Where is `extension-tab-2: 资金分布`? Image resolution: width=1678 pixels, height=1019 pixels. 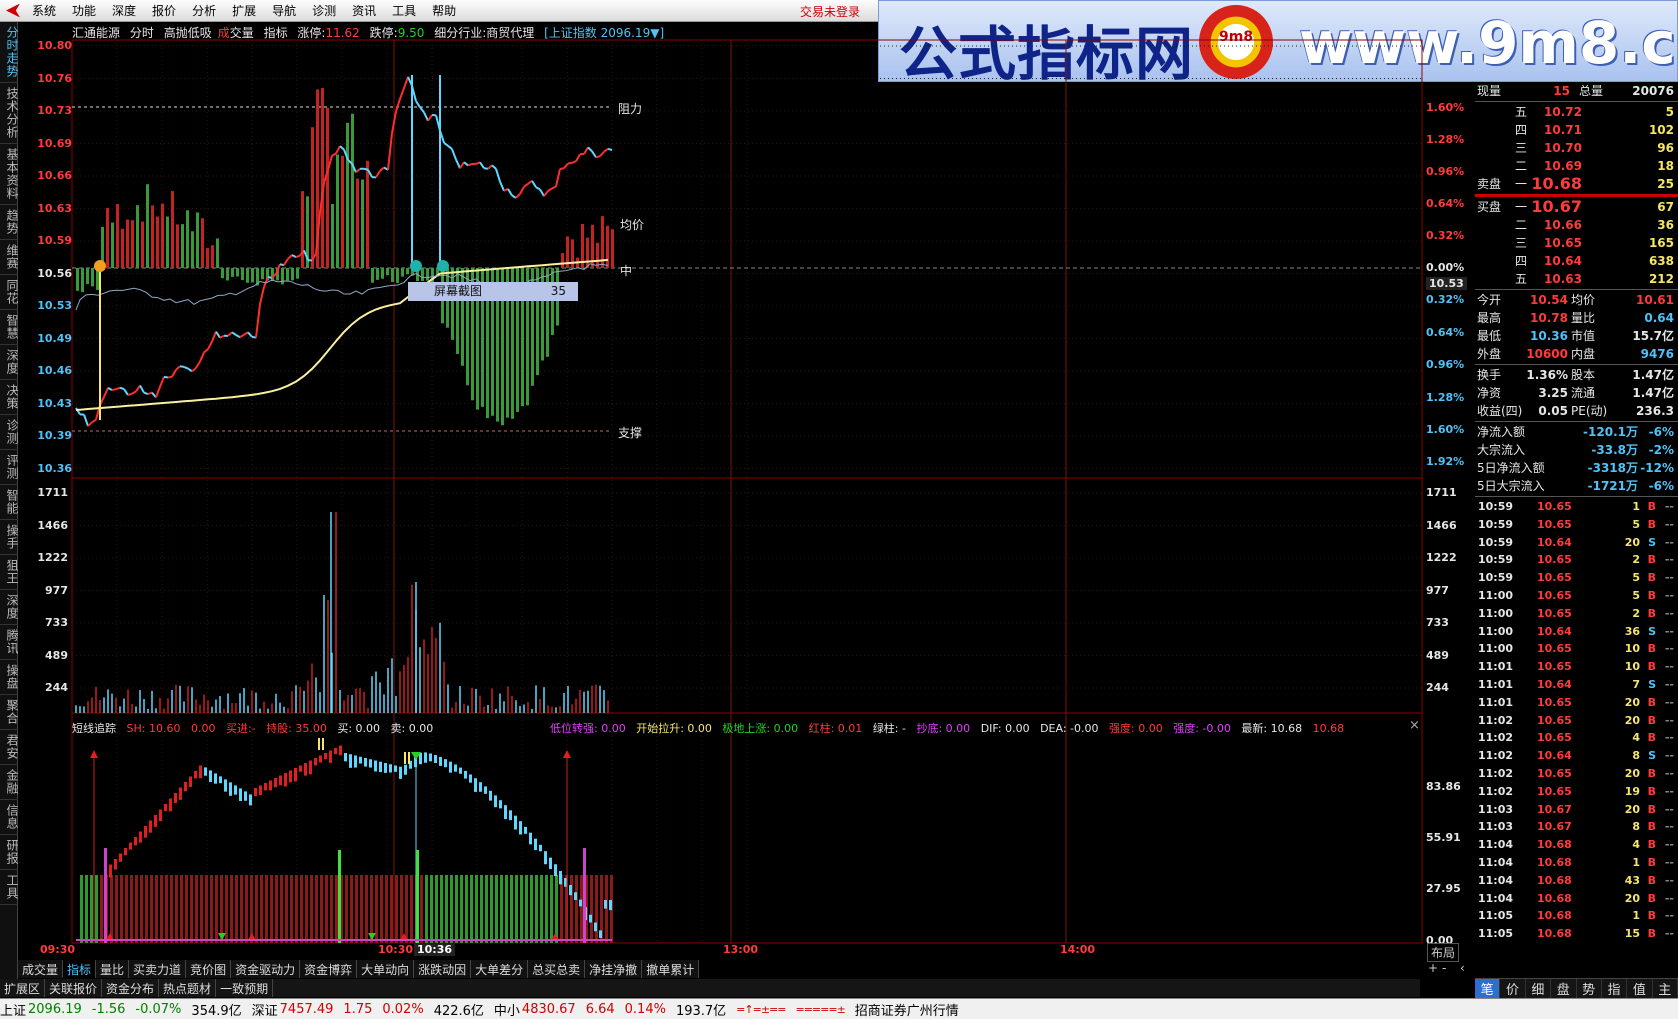
extension-tab-2: 资金分布 is located at coordinates (131, 988).